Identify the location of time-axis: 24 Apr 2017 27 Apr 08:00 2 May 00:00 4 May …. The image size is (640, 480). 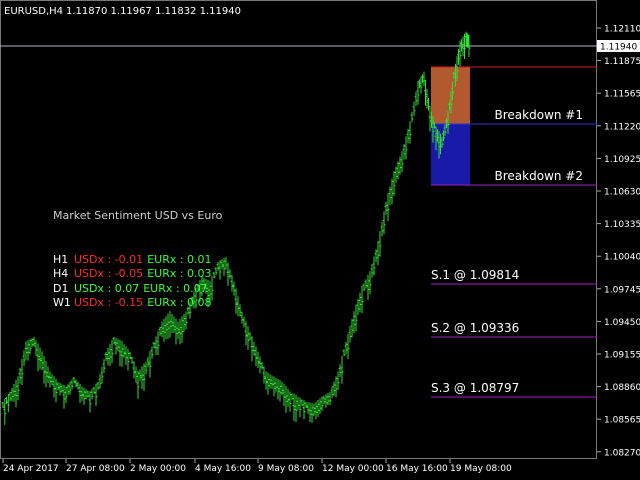
(257, 466).